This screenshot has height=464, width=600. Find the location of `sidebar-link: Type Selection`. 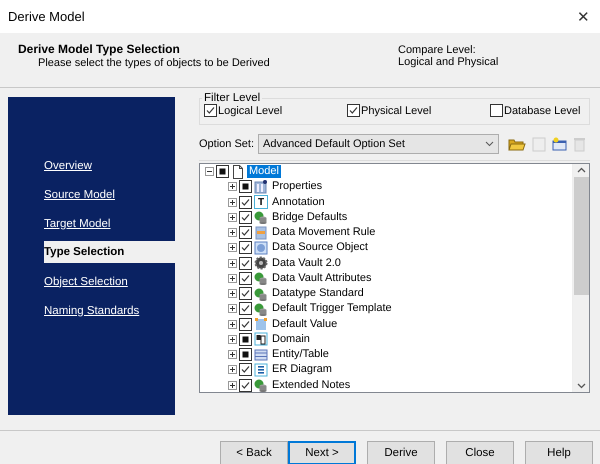

sidebar-link: Type Selection is located at coordinates (109, 252).